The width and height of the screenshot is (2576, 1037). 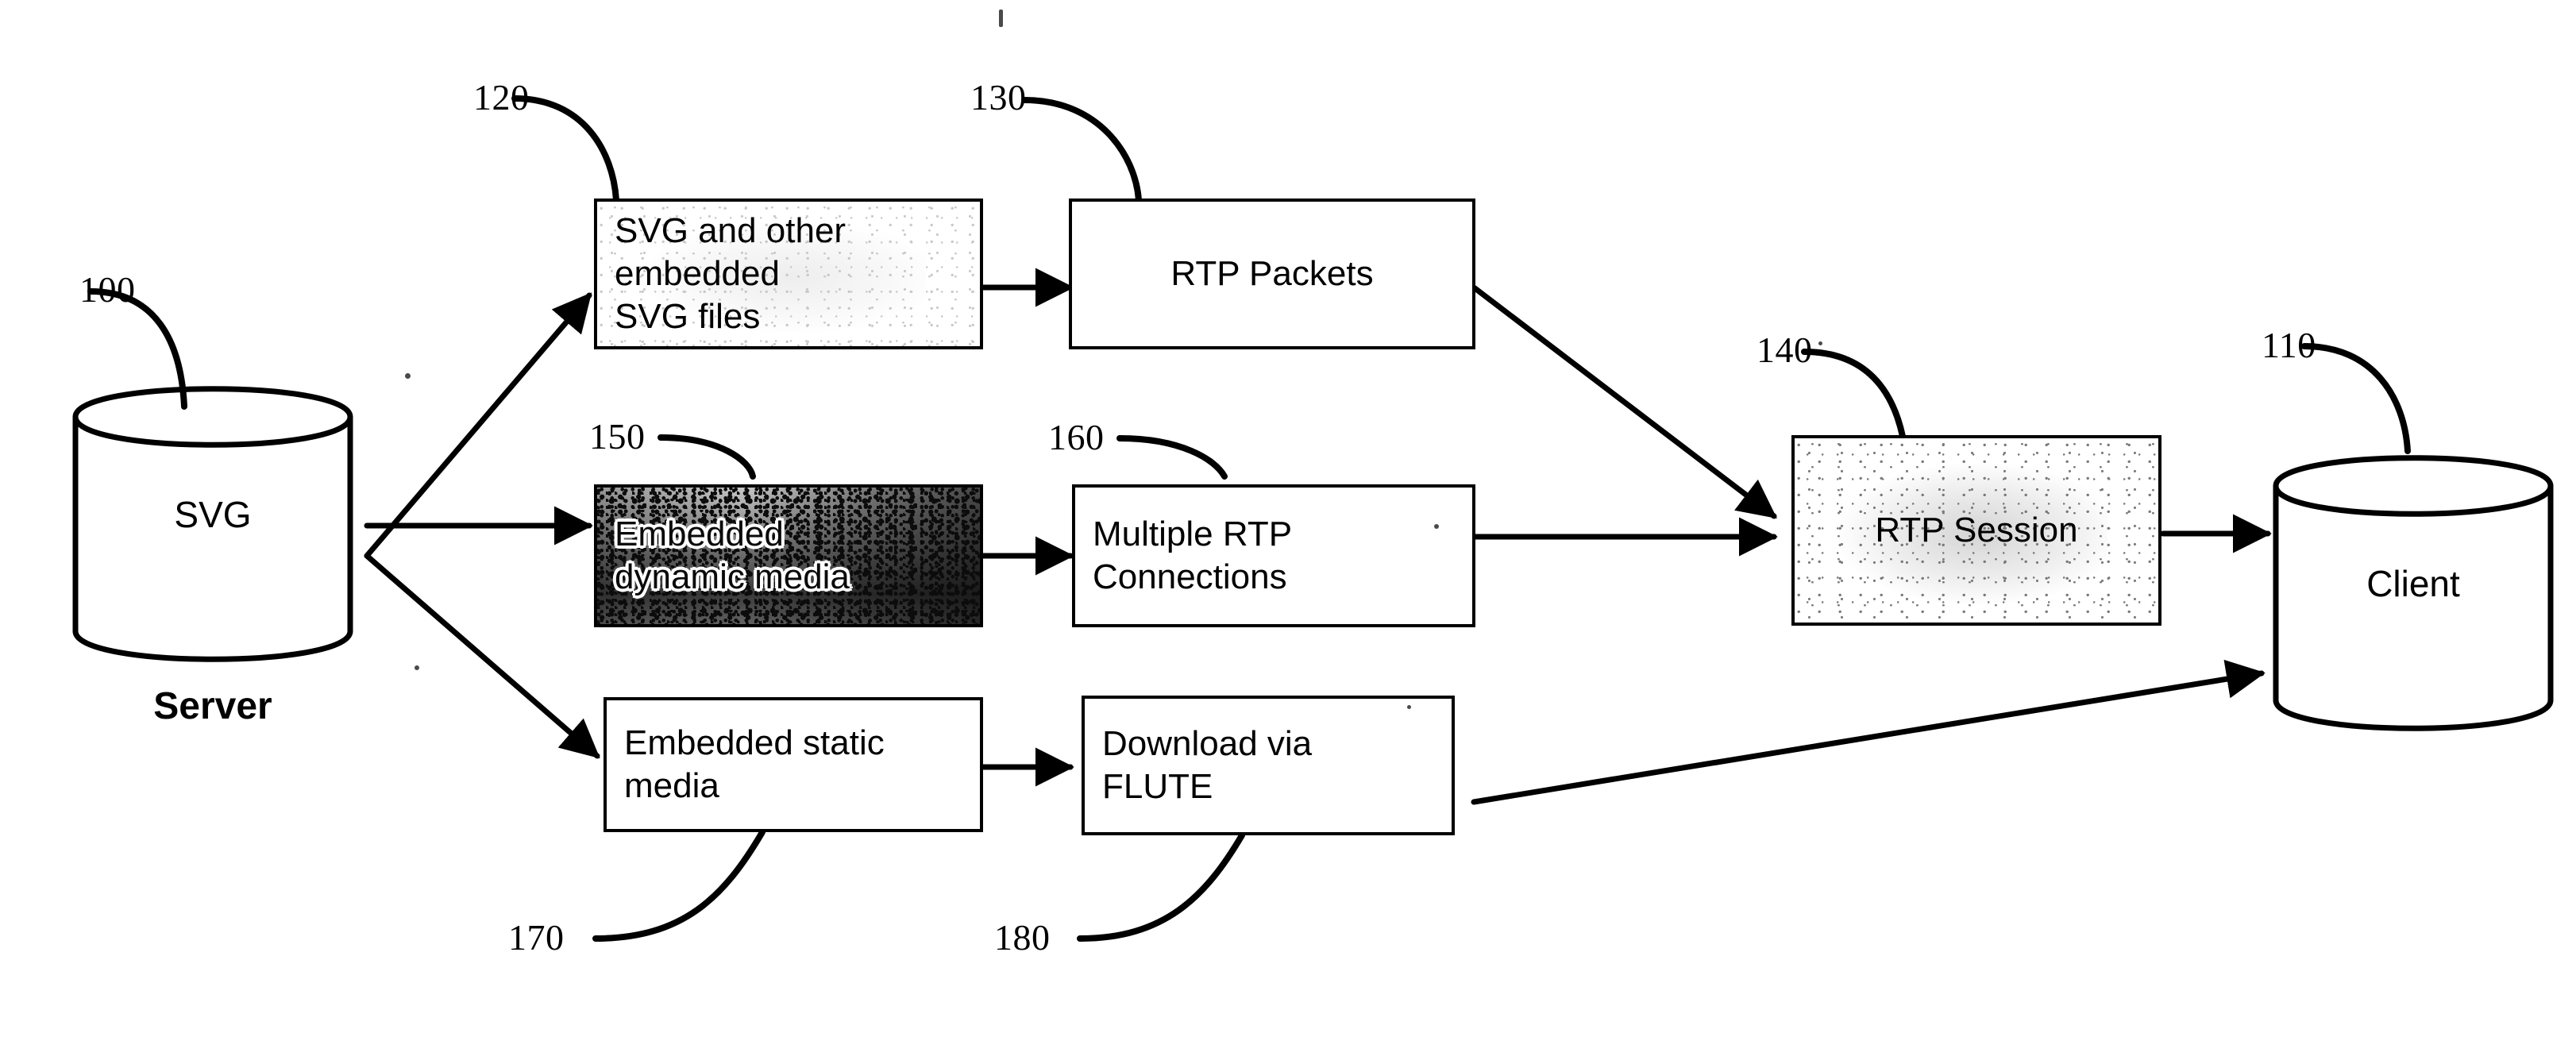 What do you see at coordinates (1868, 732) in the screenshot?
I see `arrow-download-flute-to-client` at bounding box center [1868, 732].